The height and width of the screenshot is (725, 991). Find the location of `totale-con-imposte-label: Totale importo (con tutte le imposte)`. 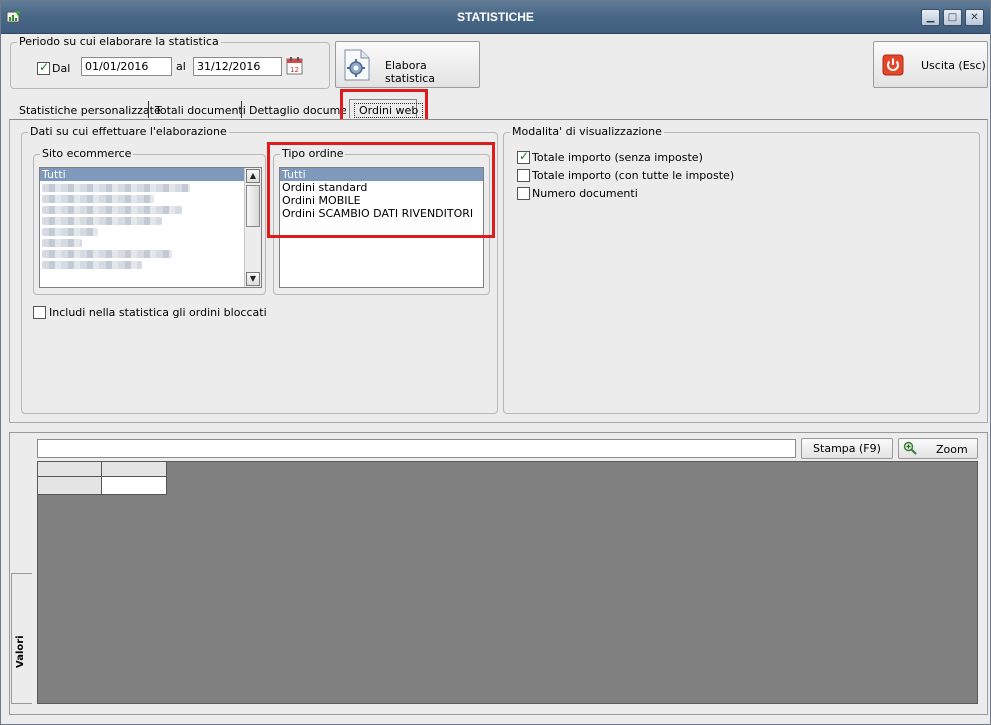

totale-con-imposte-label: Totale importo (con tutte le imposte) is located at coordinates (633, 175).